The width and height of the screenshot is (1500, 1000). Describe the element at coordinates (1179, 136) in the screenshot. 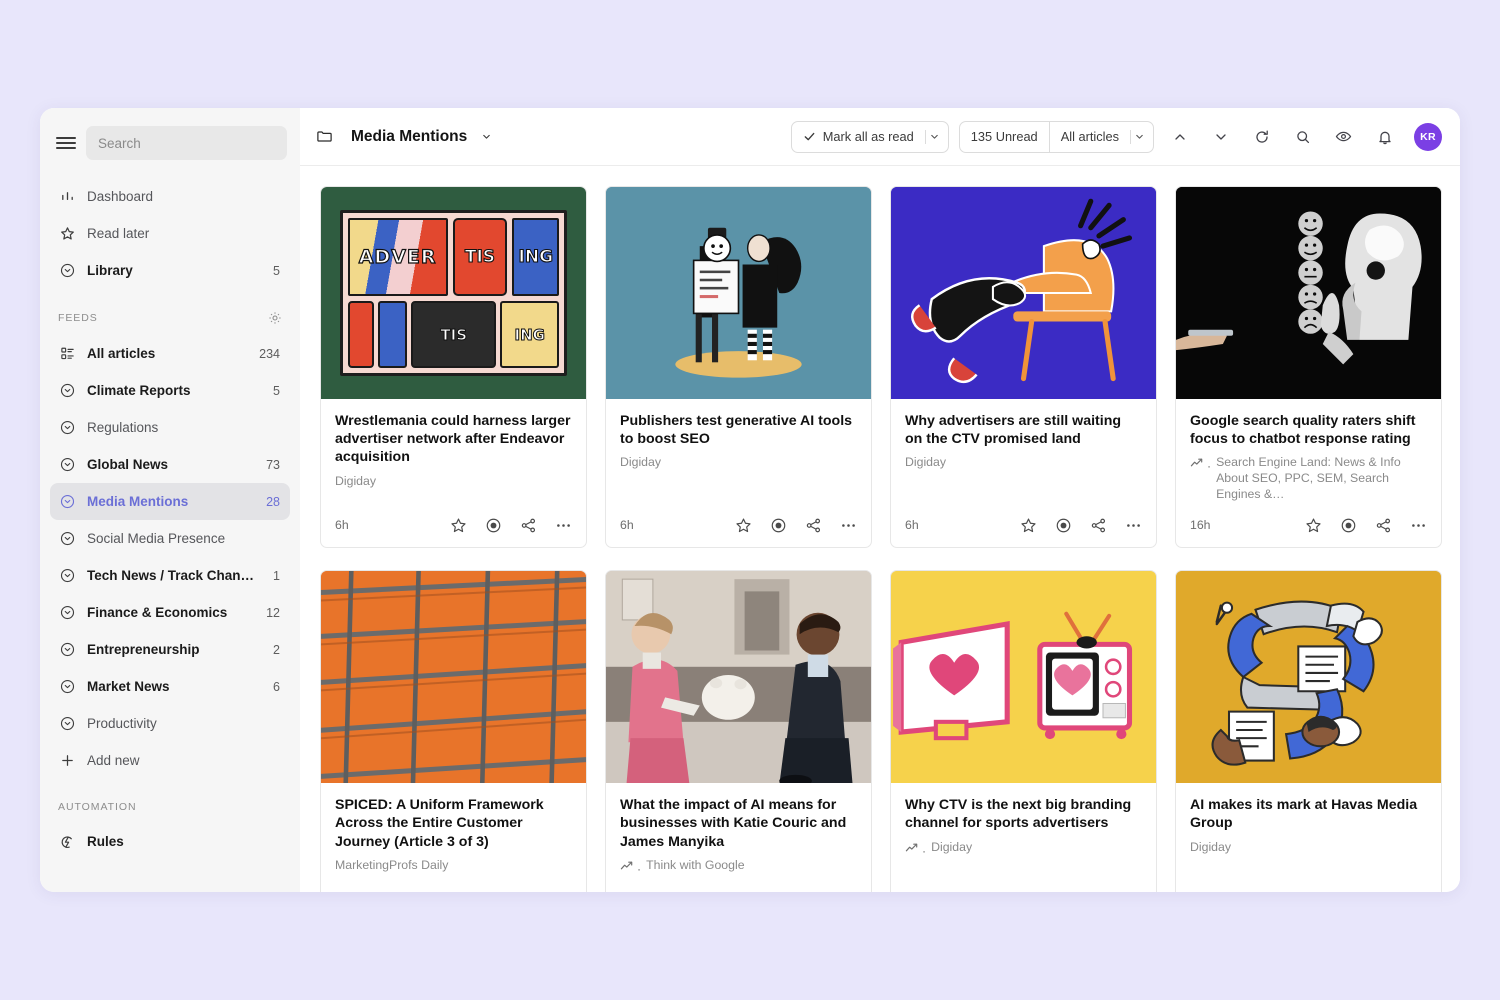

I see `previous-article-button` at that location.